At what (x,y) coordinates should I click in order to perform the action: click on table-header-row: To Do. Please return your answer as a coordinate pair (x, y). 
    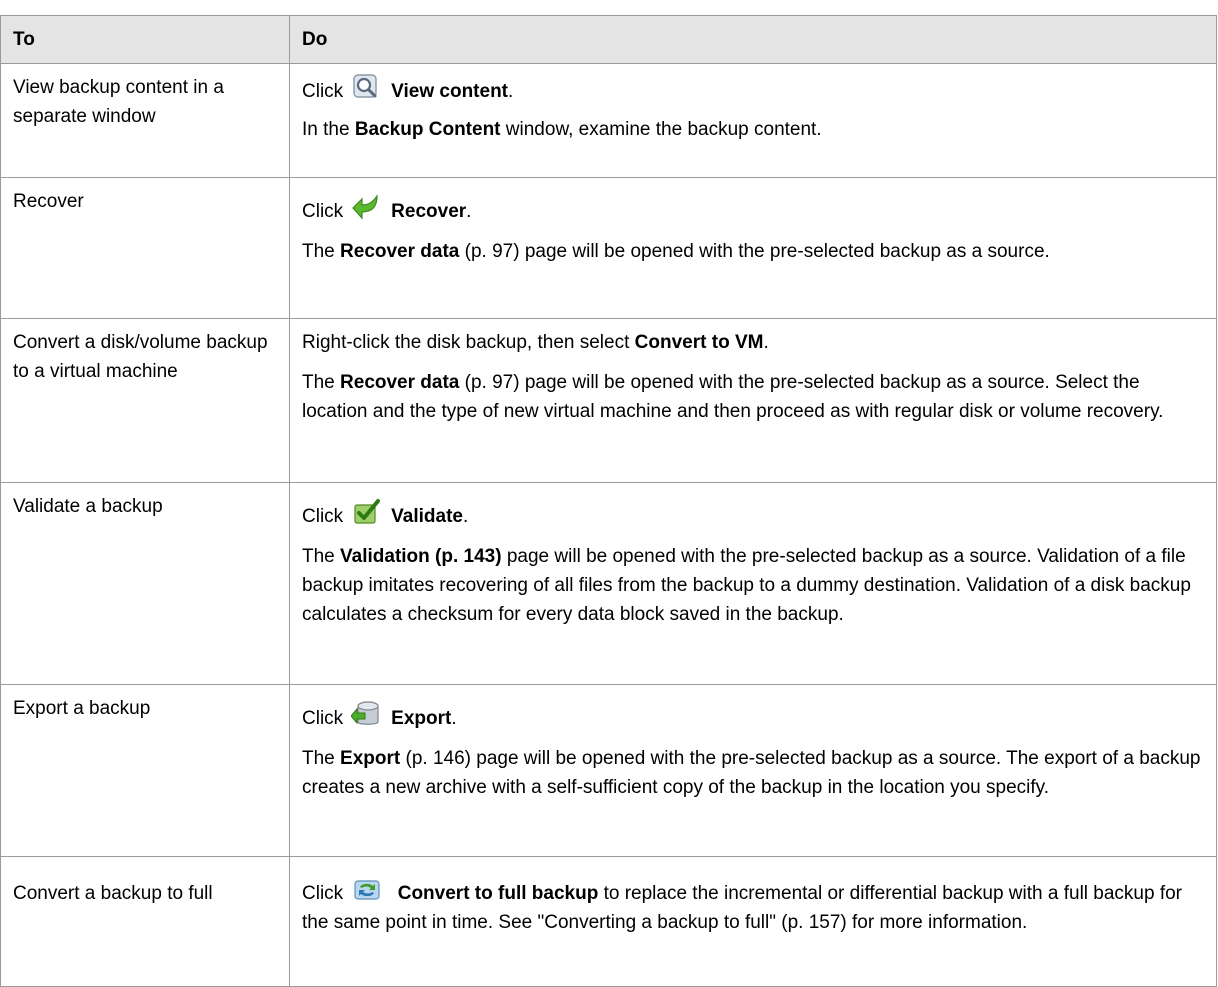
    Looking at the image, I should click on (608, 39).